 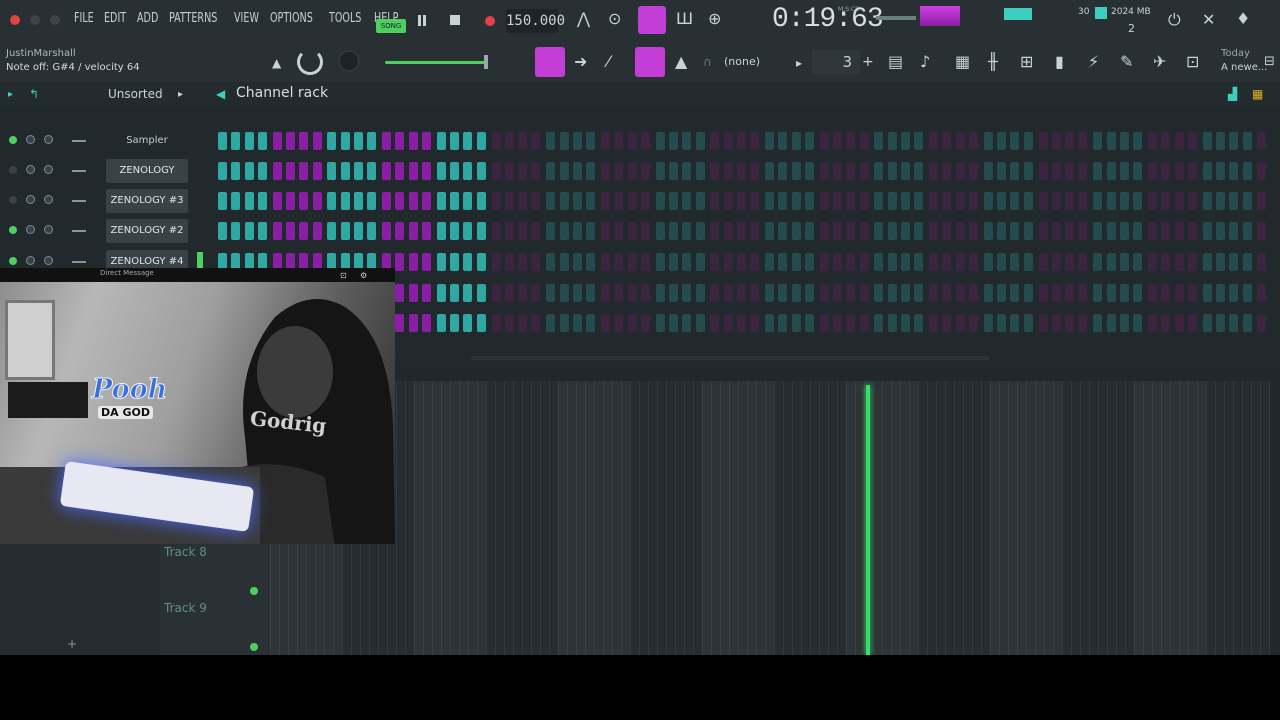 What do you see at coordinates (1243, 19) in the screenshot?
I see `microphone-icon: ♦` at bounding box center [1243, 19].